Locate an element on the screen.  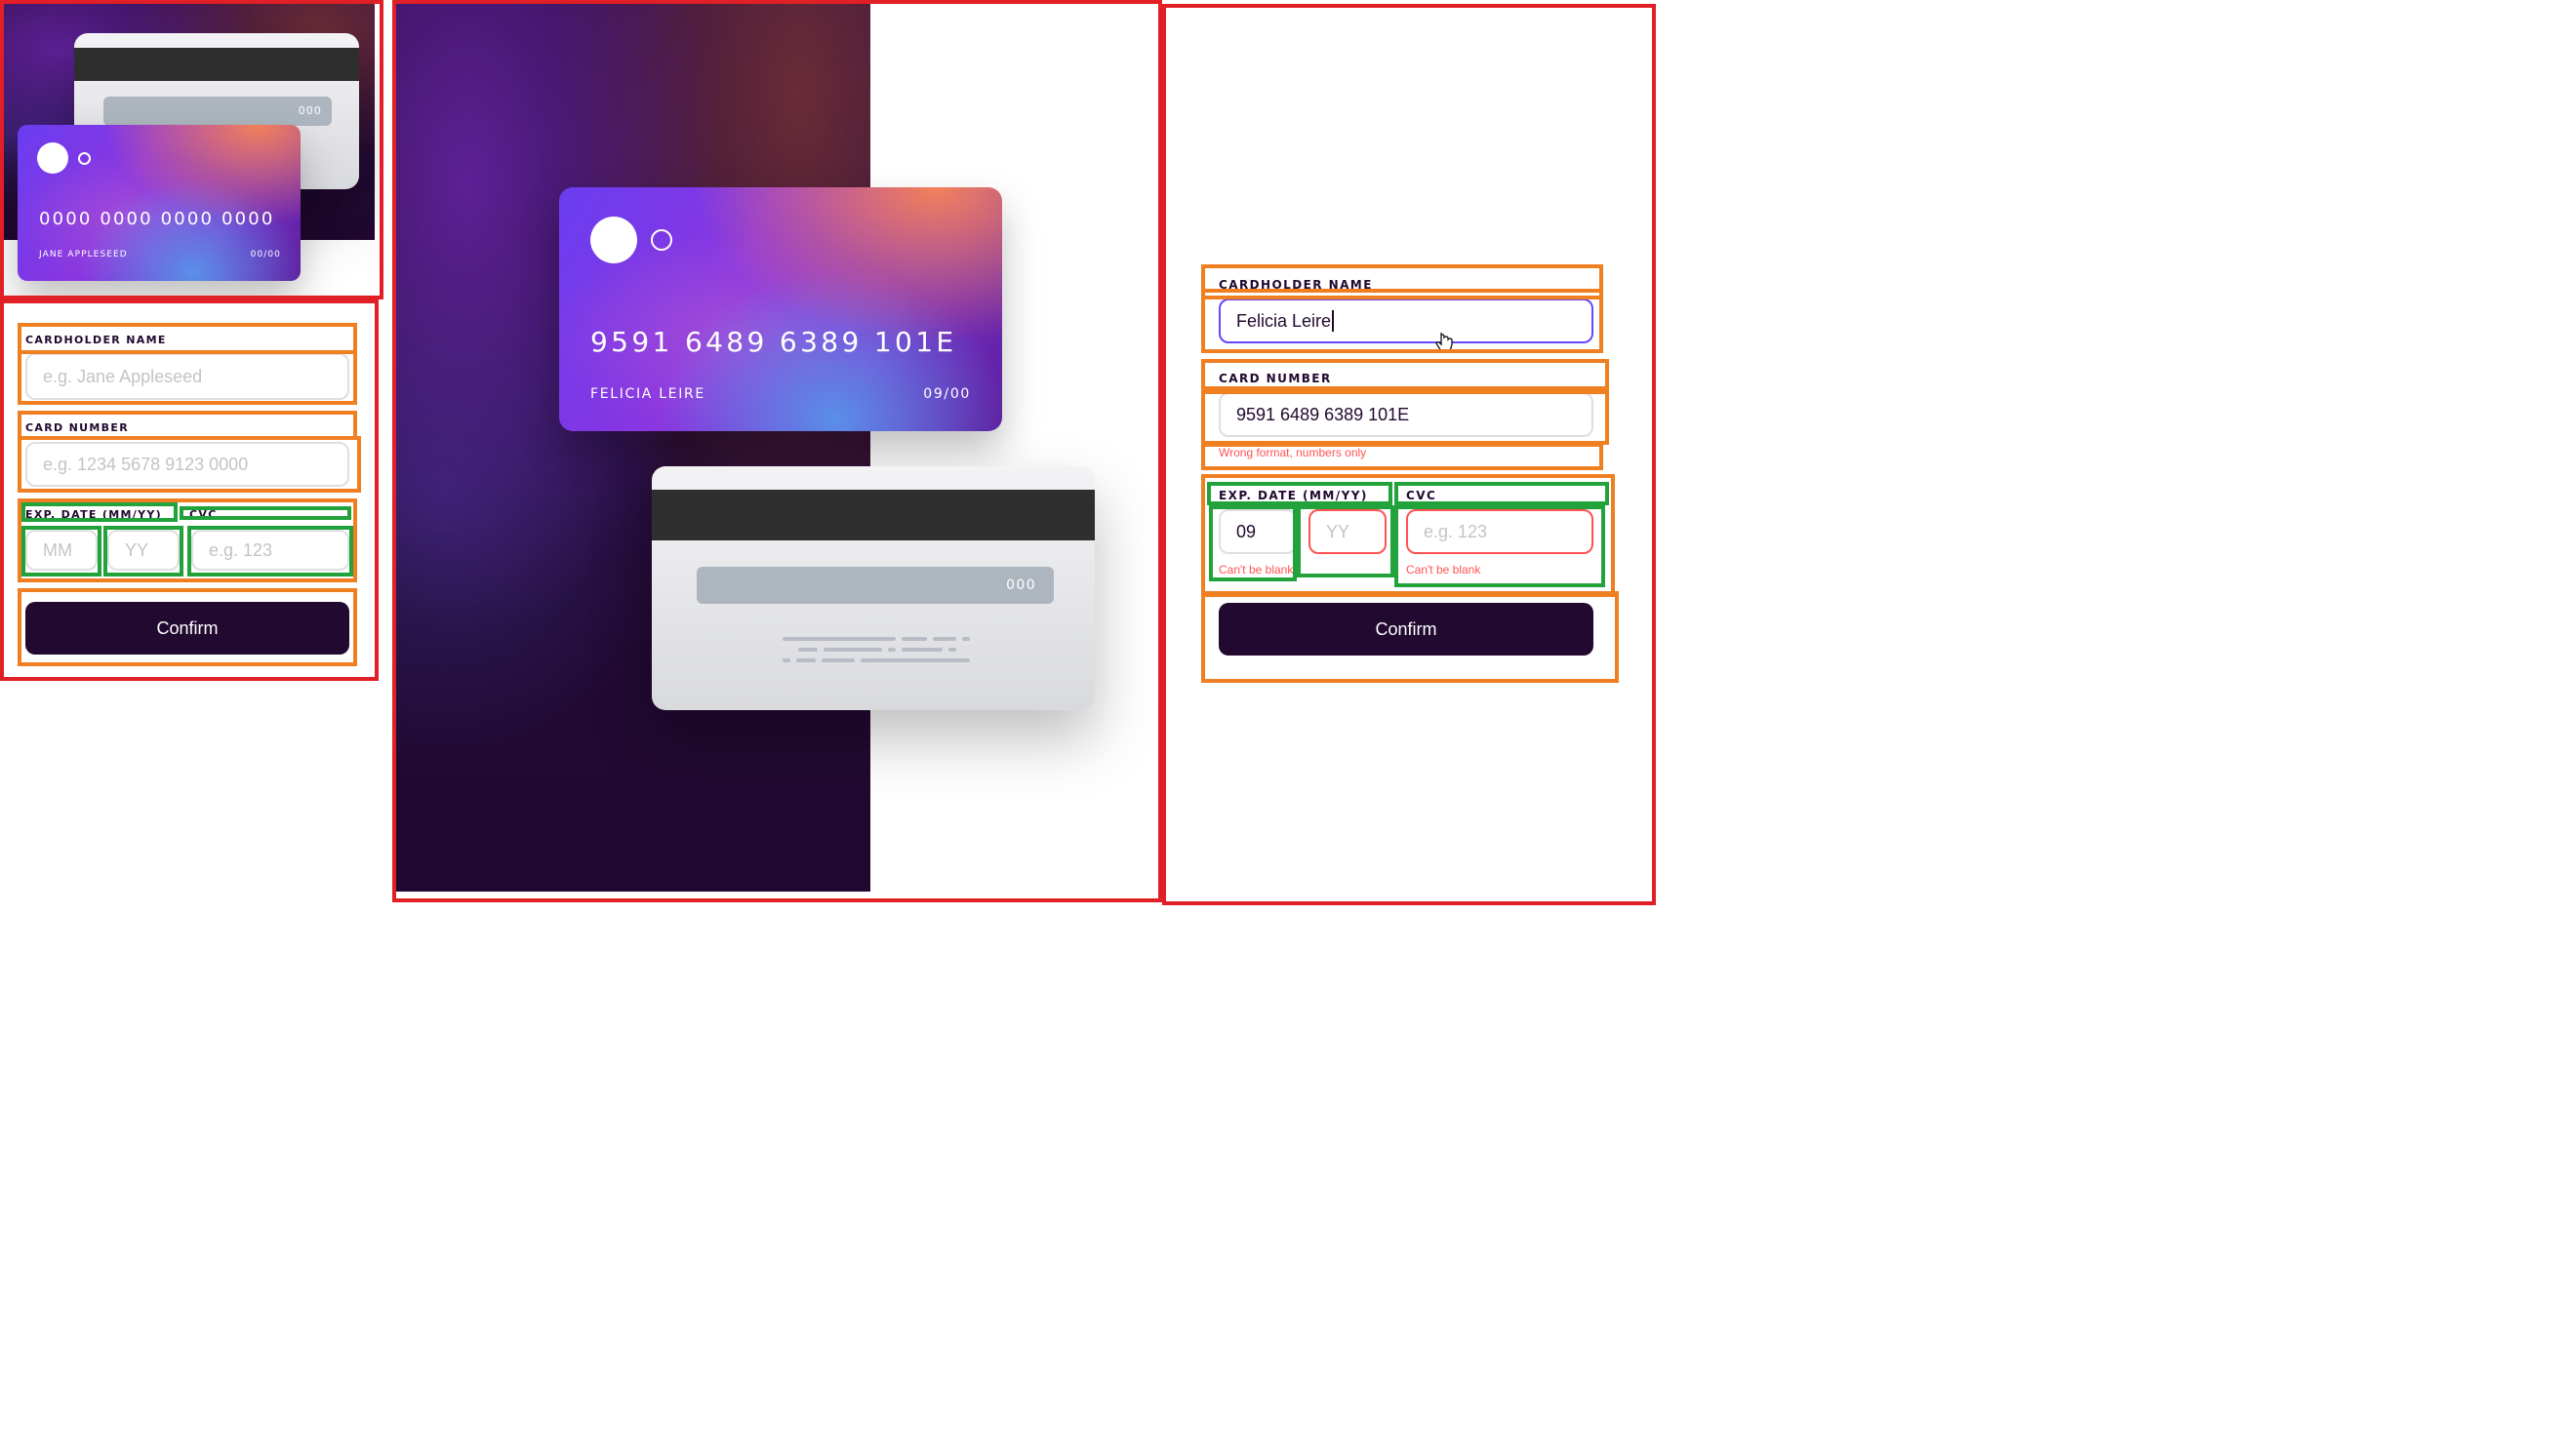
desktop-card-back: 000 is located at coordinates (873, 588).